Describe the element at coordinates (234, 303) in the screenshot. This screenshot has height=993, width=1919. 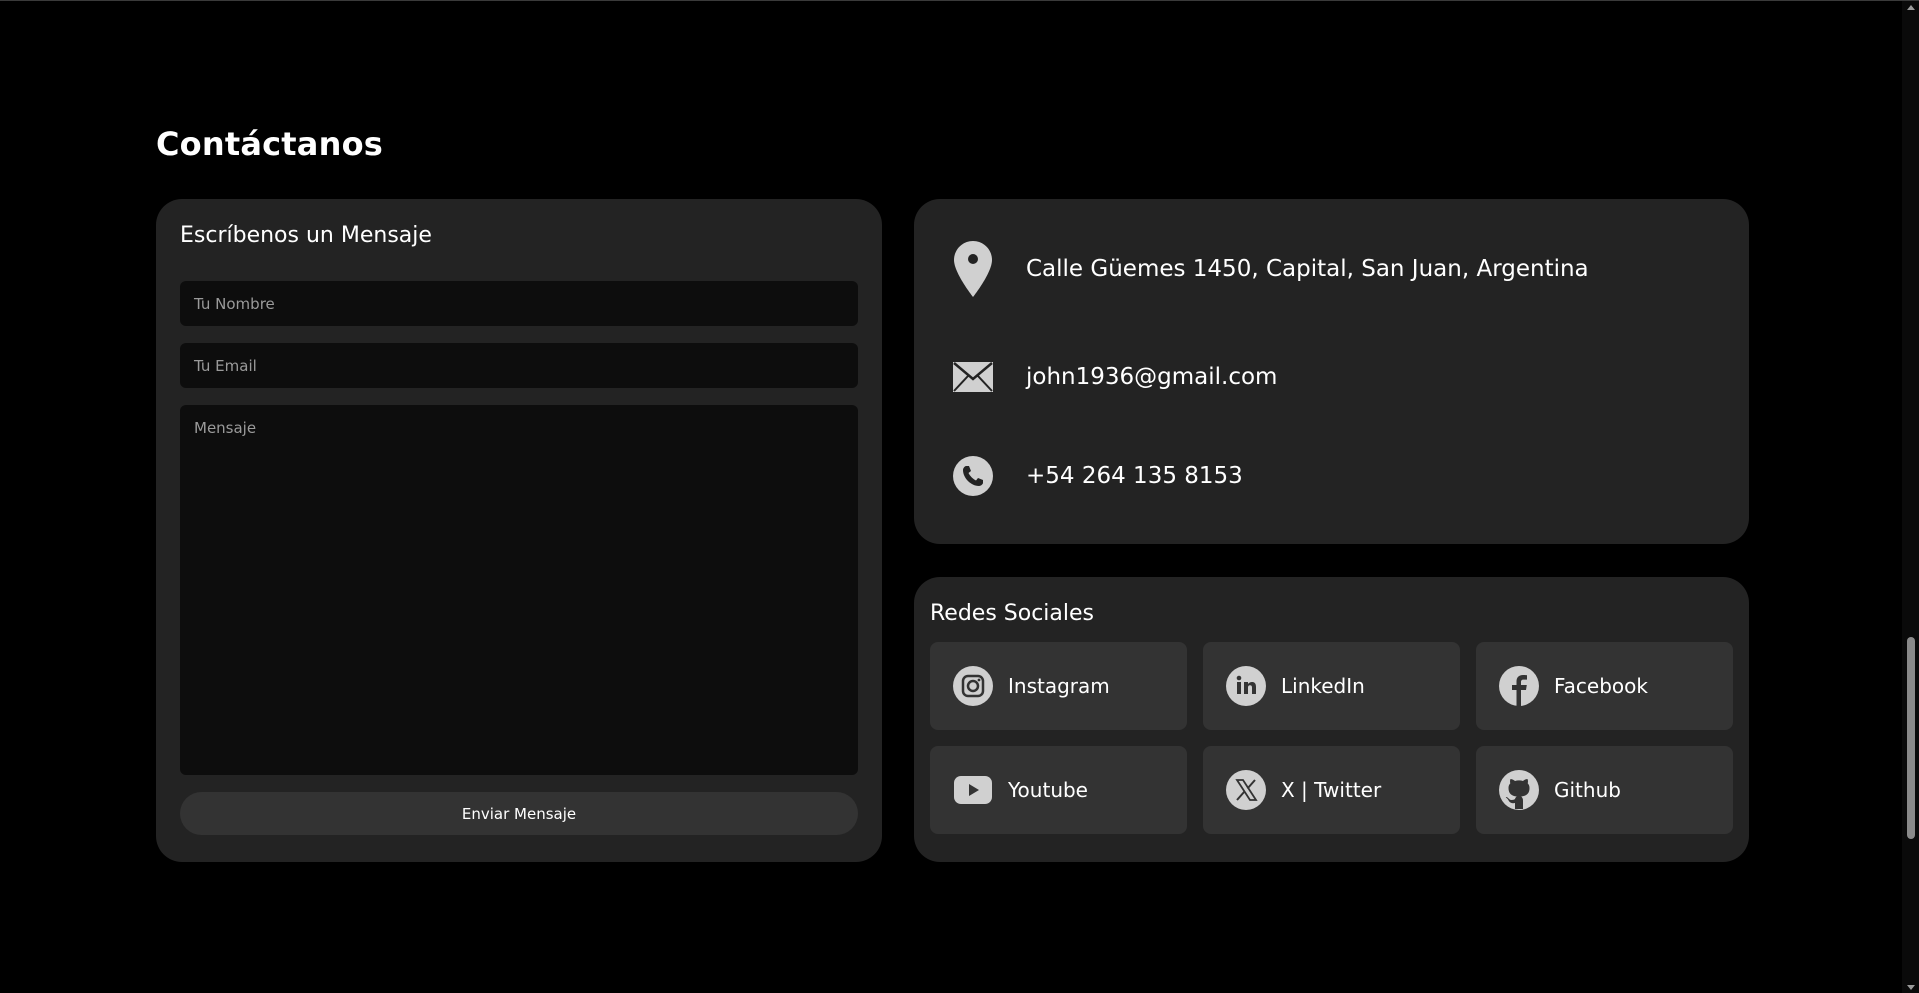
I see `name-input-placeholder: Tu Nombre` at that location.